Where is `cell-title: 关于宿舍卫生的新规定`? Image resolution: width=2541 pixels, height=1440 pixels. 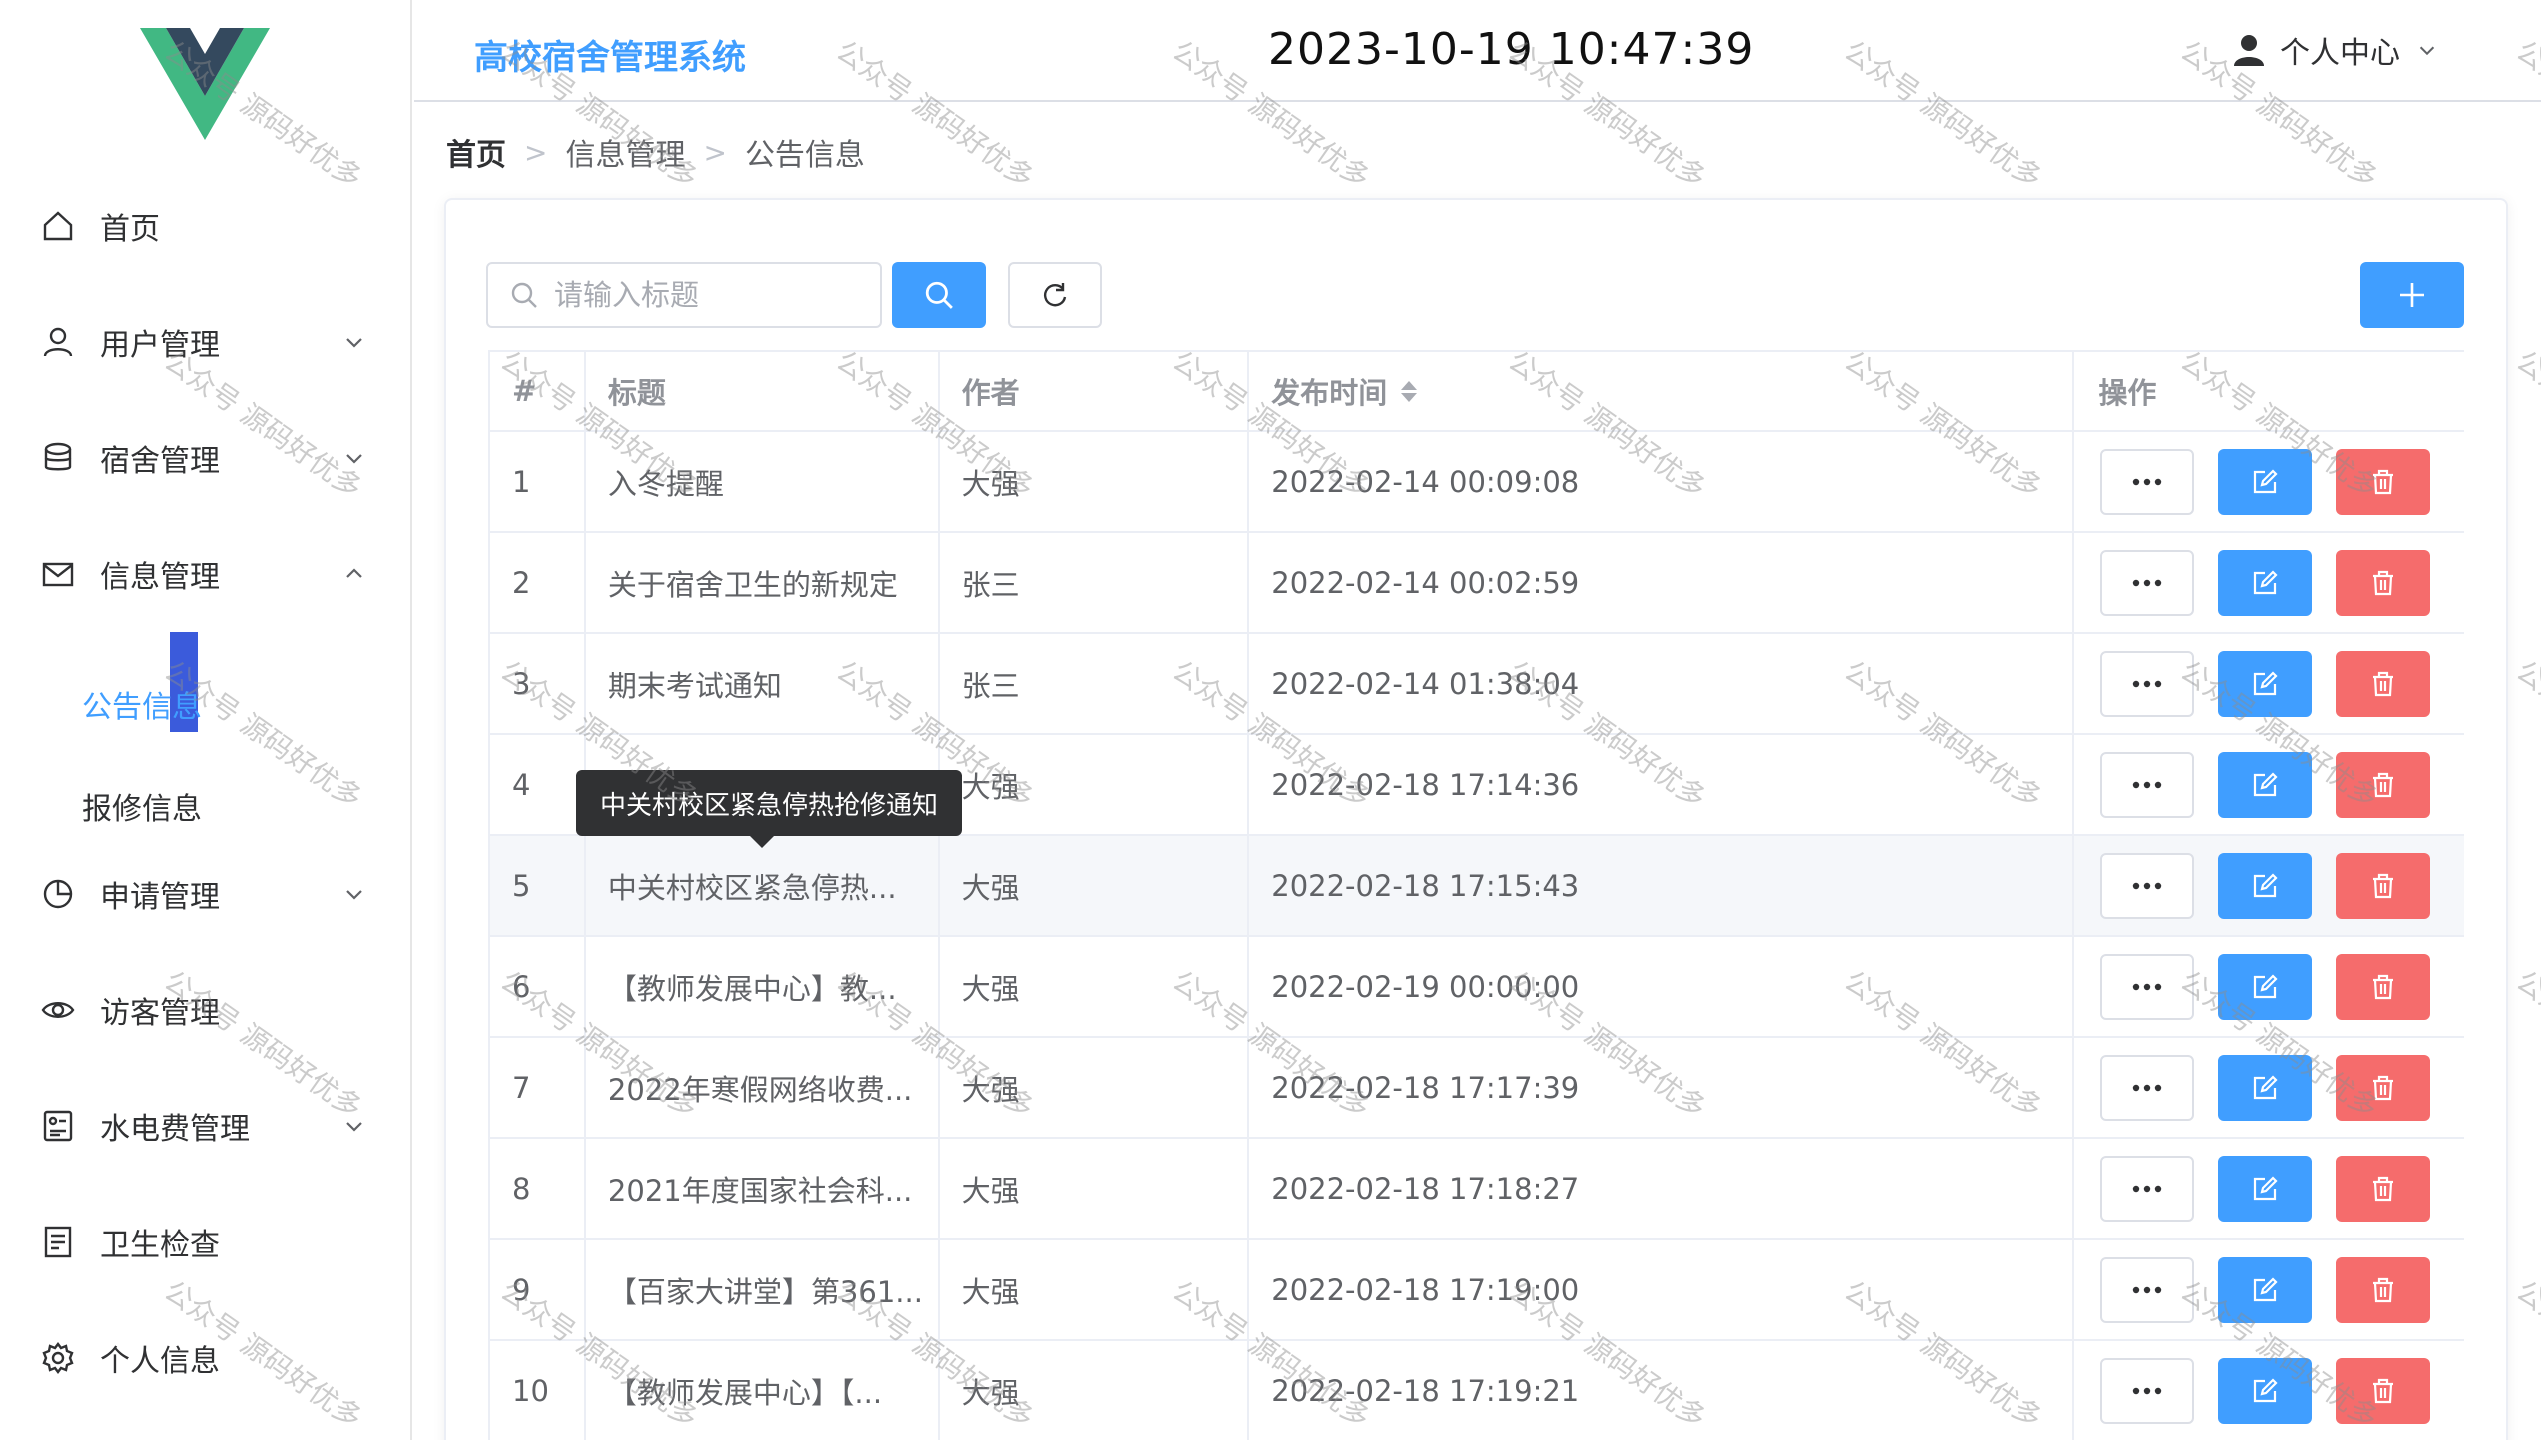
cell-title: 关于宿舍卫生的新规定 is located at coordinates (763, 582).